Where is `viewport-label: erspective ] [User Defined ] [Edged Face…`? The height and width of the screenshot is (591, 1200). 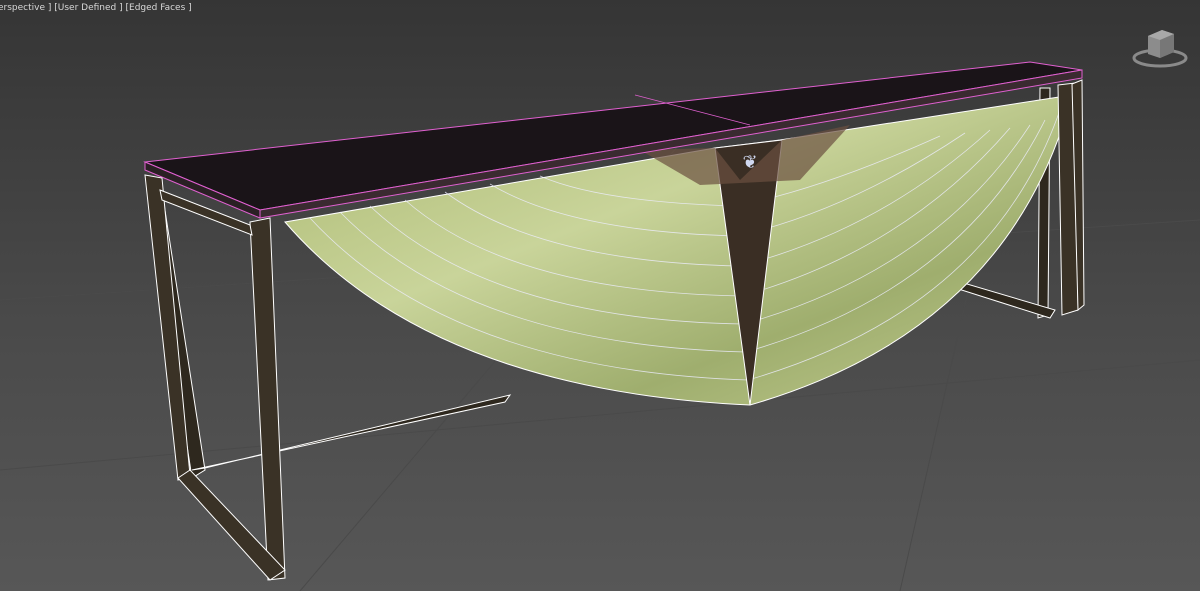 viewport-label: erspective ] [User Defined ] [Edged Face… is located at coordinates (96, 8).